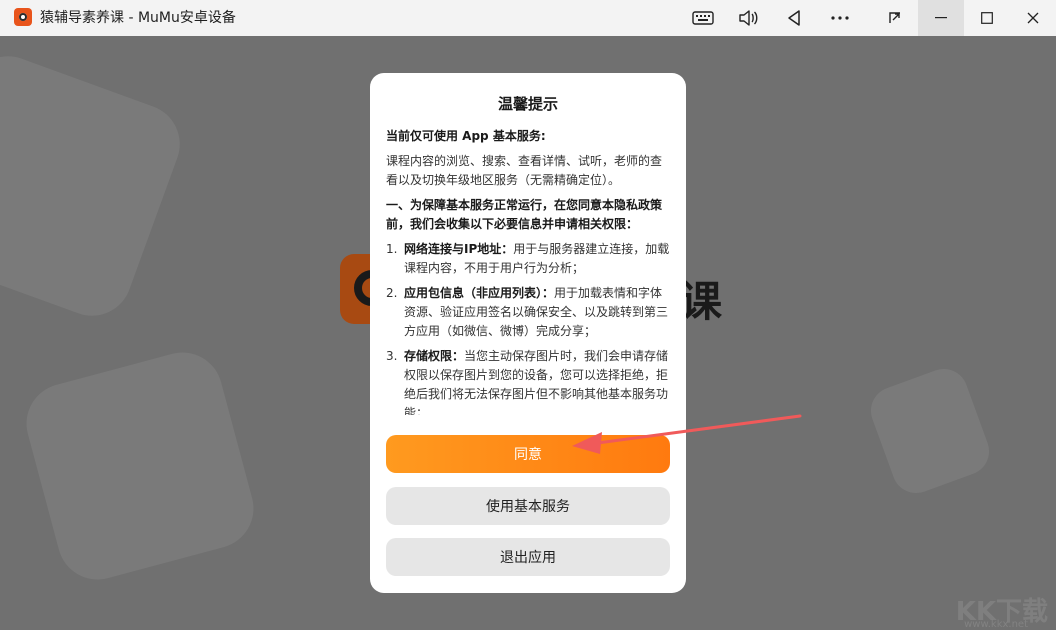 The width and height of the screenshot is (1056, 630). I want to click on list-item-title: 网络连接与IP地址：, so click(459, 249).